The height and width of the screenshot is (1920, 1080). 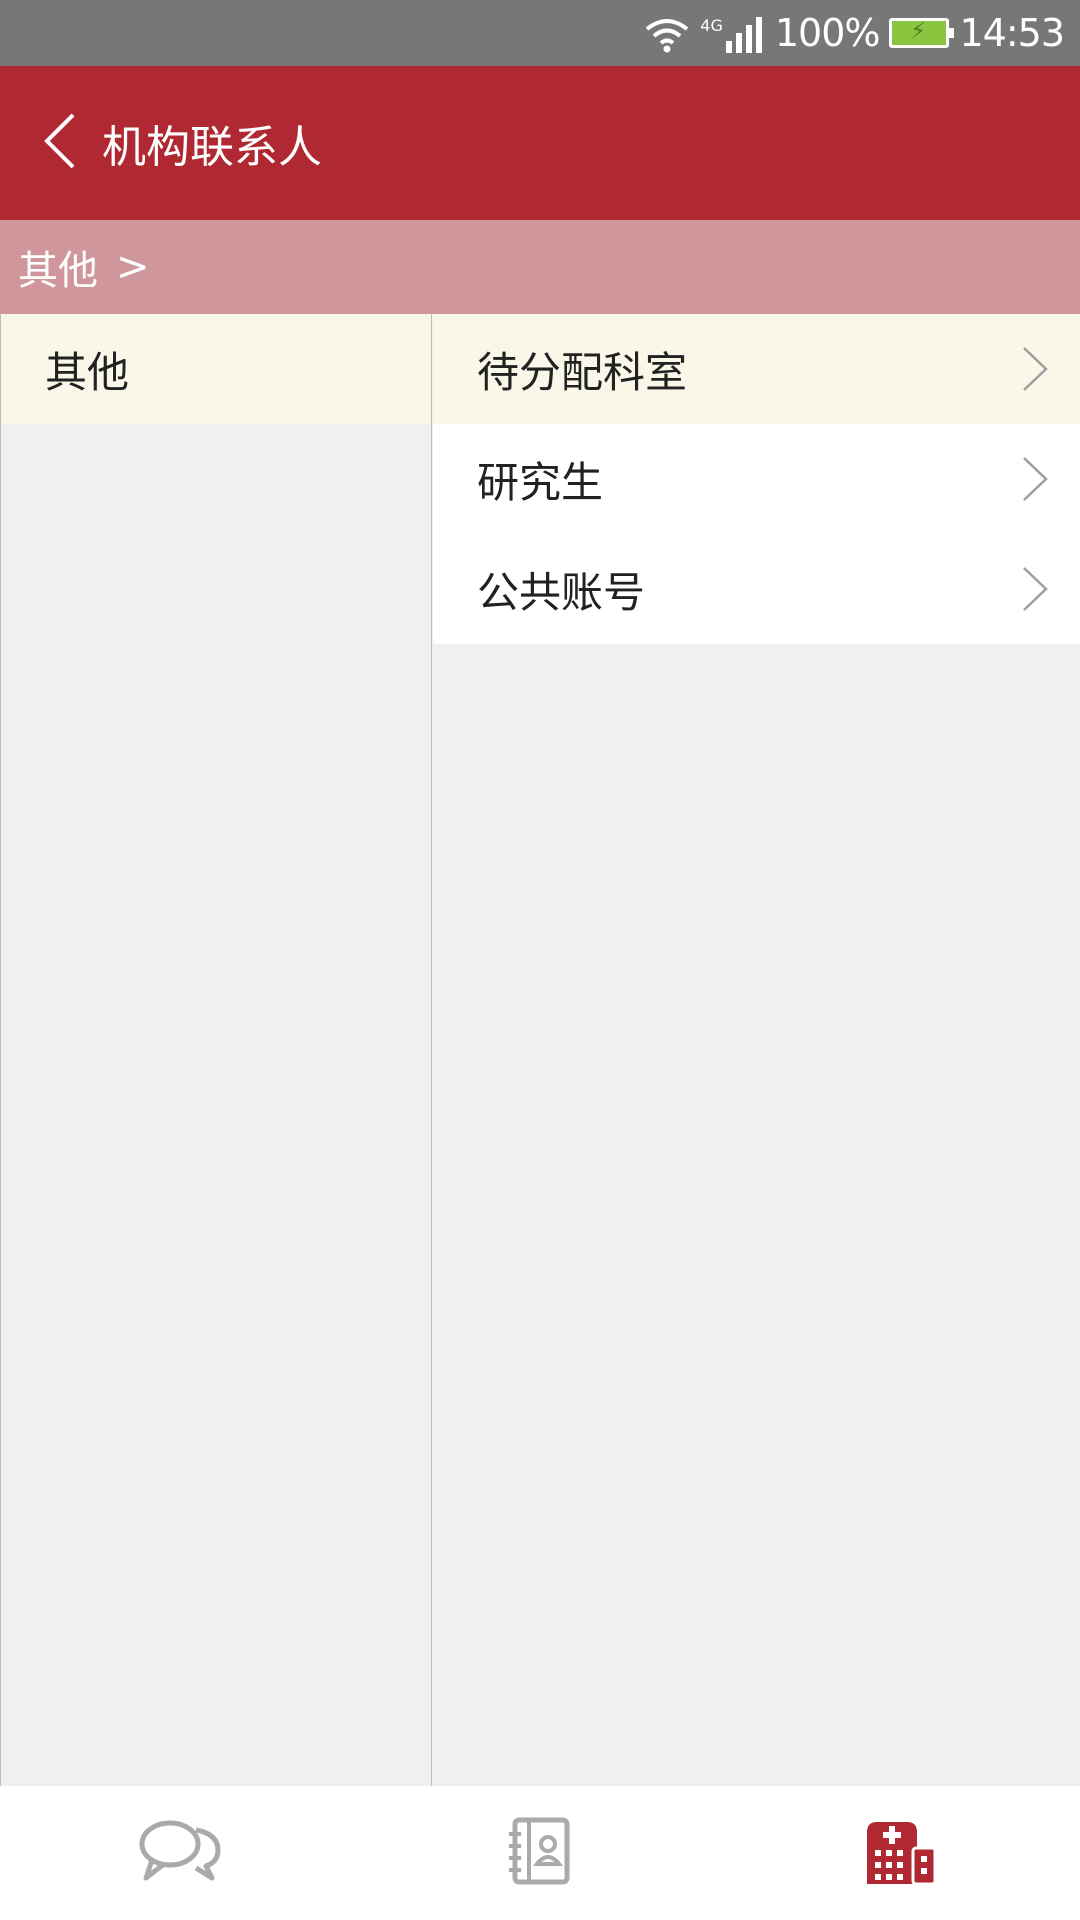 What do you see at coordinates (540, 143) in the screenshot?
I see `app-bar: 机构联系人` at bounding box center [540, 143].